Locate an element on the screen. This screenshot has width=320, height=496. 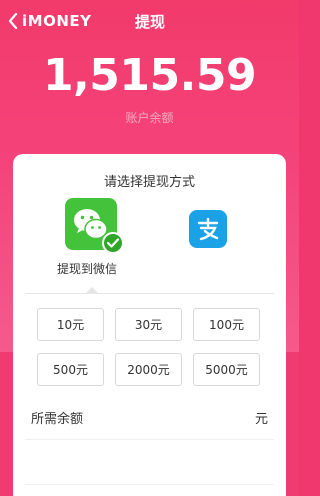
chevron-left-icon is located at coordinates (13, 21).